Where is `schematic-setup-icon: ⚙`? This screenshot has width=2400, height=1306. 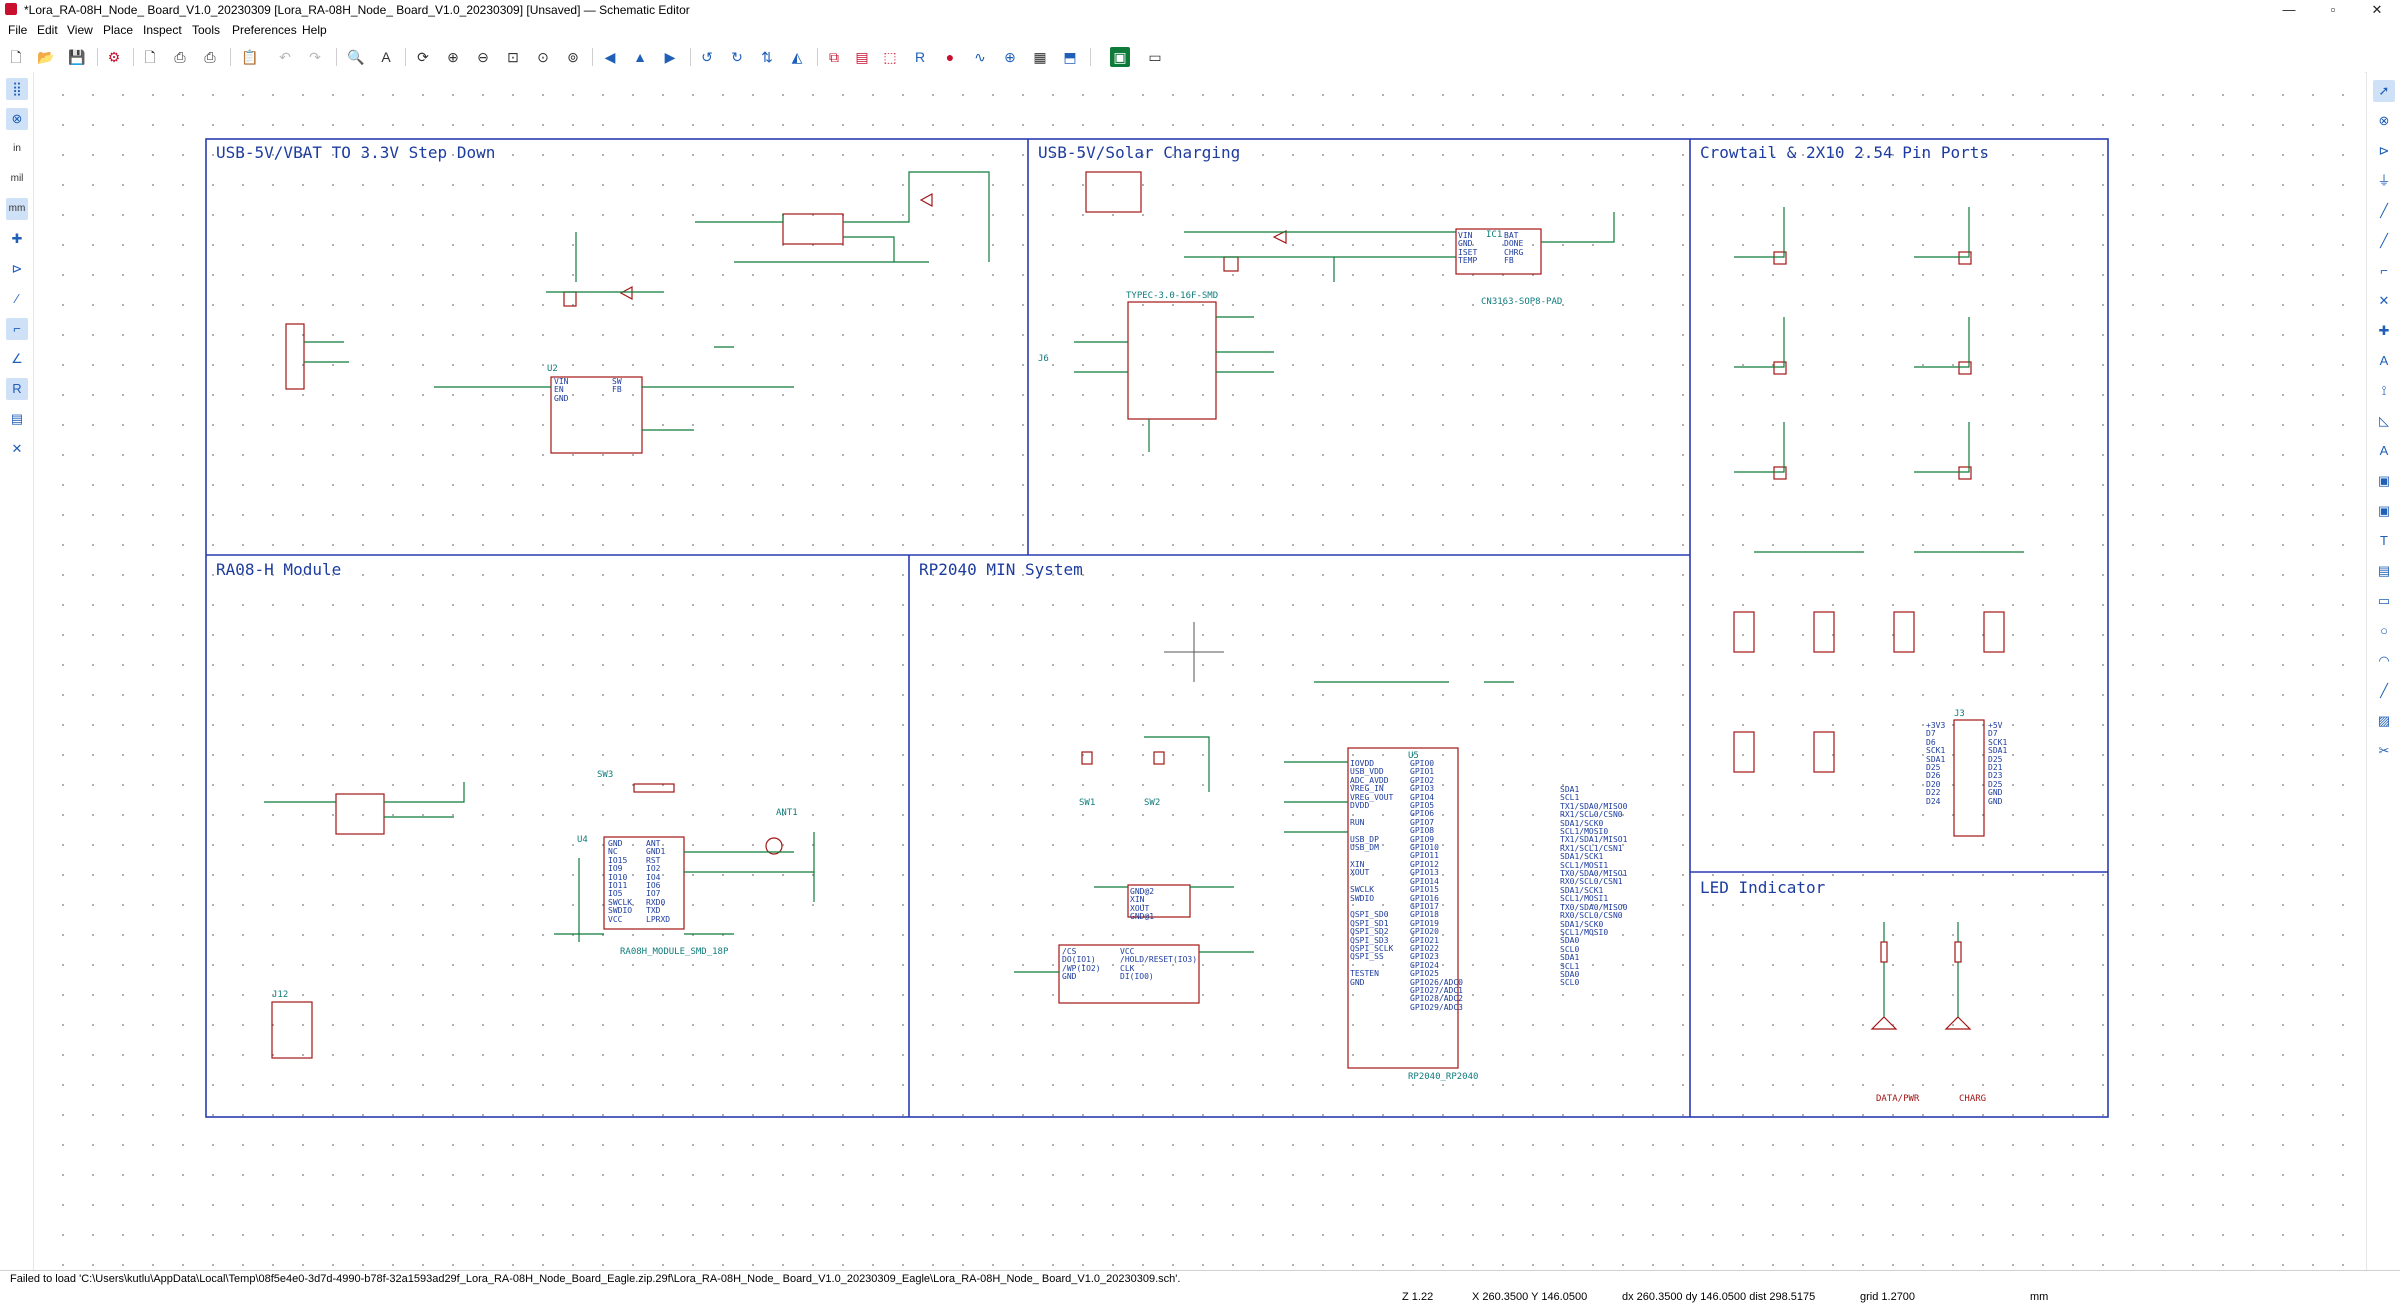
schematic-setup-icon: ⚙ is located at coordinates (114, 57).